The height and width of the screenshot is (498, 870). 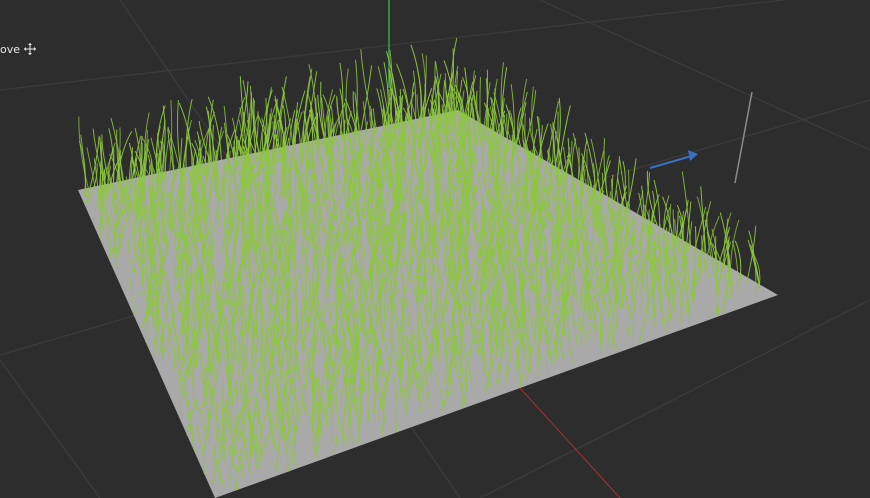 I want to click on move-tool-indicator: ove, so click(x=19, y=49).